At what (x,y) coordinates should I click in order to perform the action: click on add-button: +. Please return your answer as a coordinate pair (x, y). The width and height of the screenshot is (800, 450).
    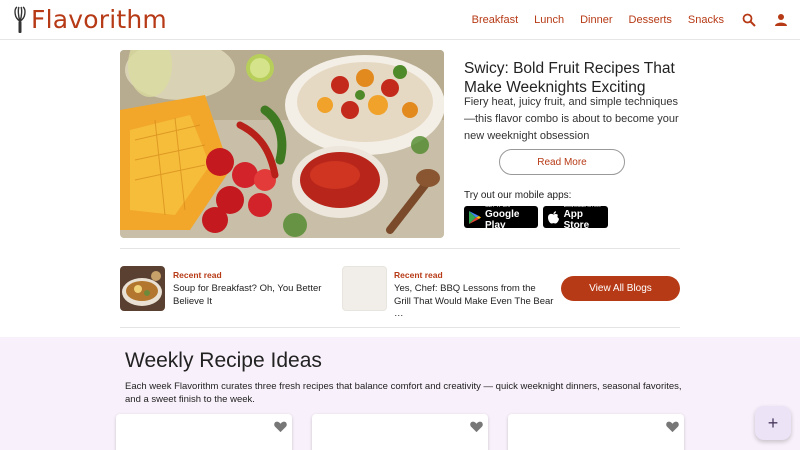
    Looking at the image, I should click on (773, 423).